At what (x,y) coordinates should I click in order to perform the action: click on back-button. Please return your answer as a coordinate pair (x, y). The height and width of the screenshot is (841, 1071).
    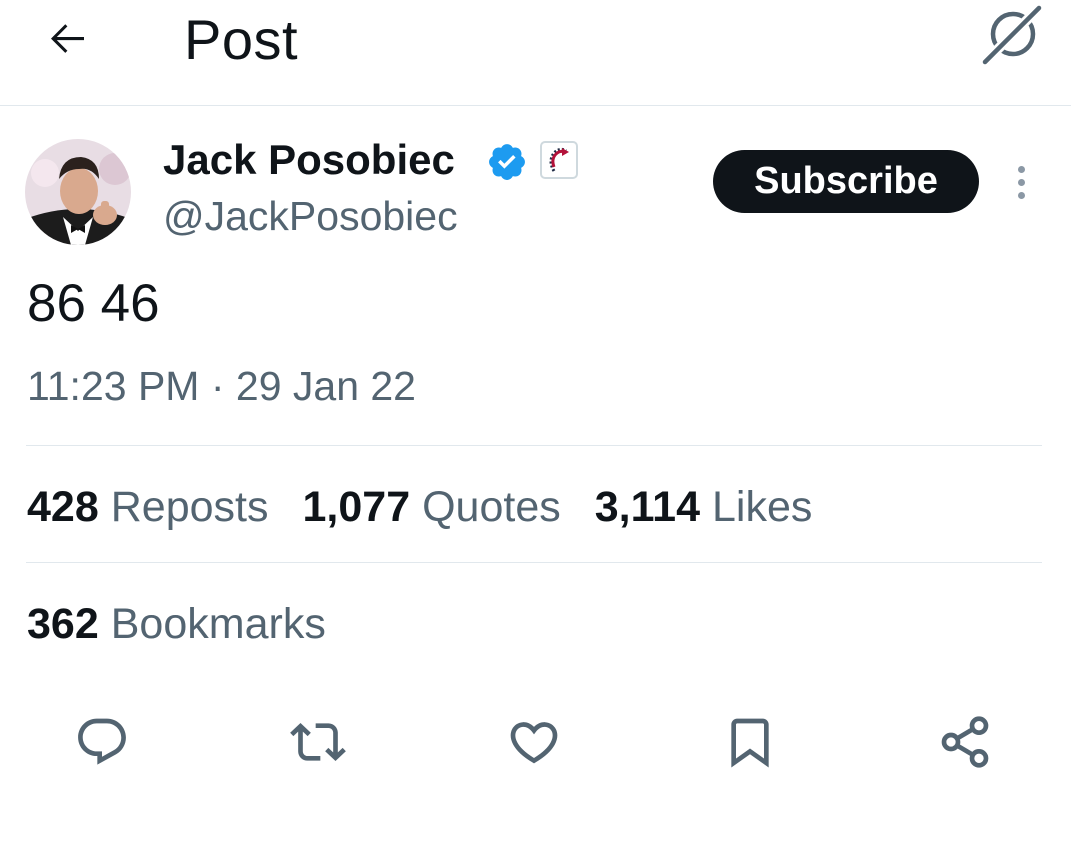
    Looking at the image, I should click on (68, 38).